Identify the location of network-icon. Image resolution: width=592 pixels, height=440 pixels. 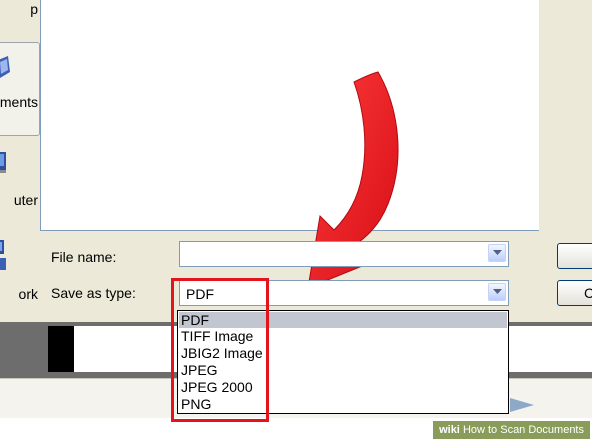
(3, 255).